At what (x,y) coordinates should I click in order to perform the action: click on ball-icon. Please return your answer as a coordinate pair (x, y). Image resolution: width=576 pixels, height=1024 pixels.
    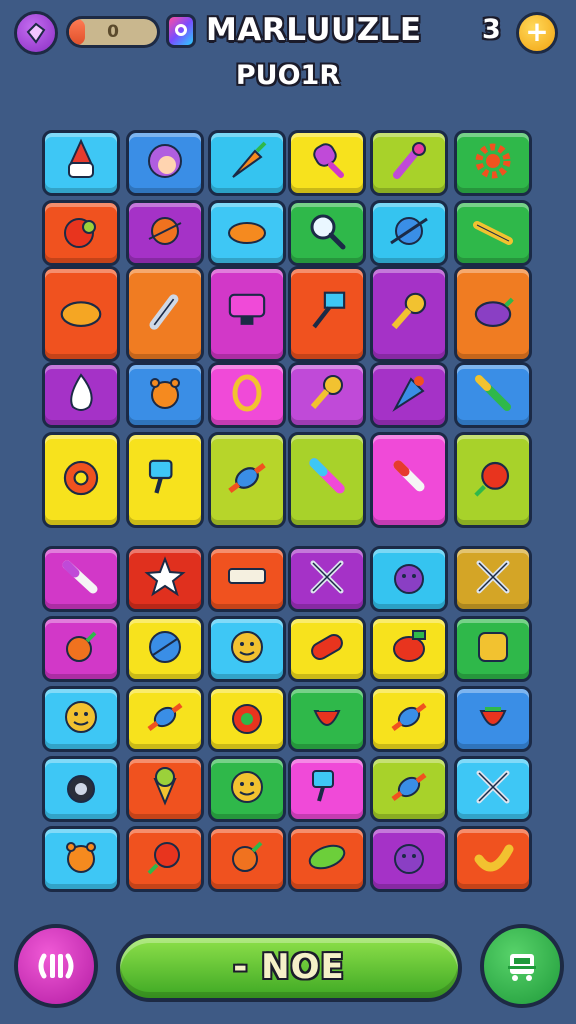
    Looking at the image, I should click on (165, 649).